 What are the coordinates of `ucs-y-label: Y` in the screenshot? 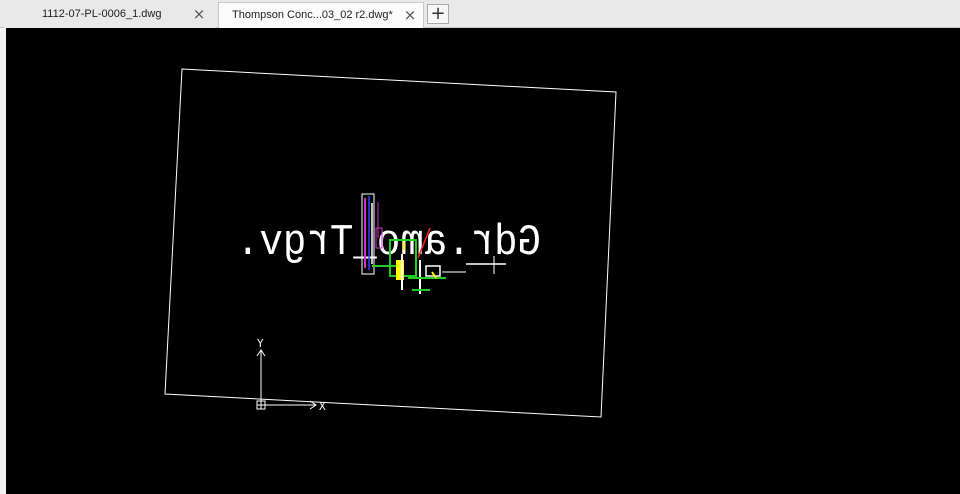 It's located at (260, 343).